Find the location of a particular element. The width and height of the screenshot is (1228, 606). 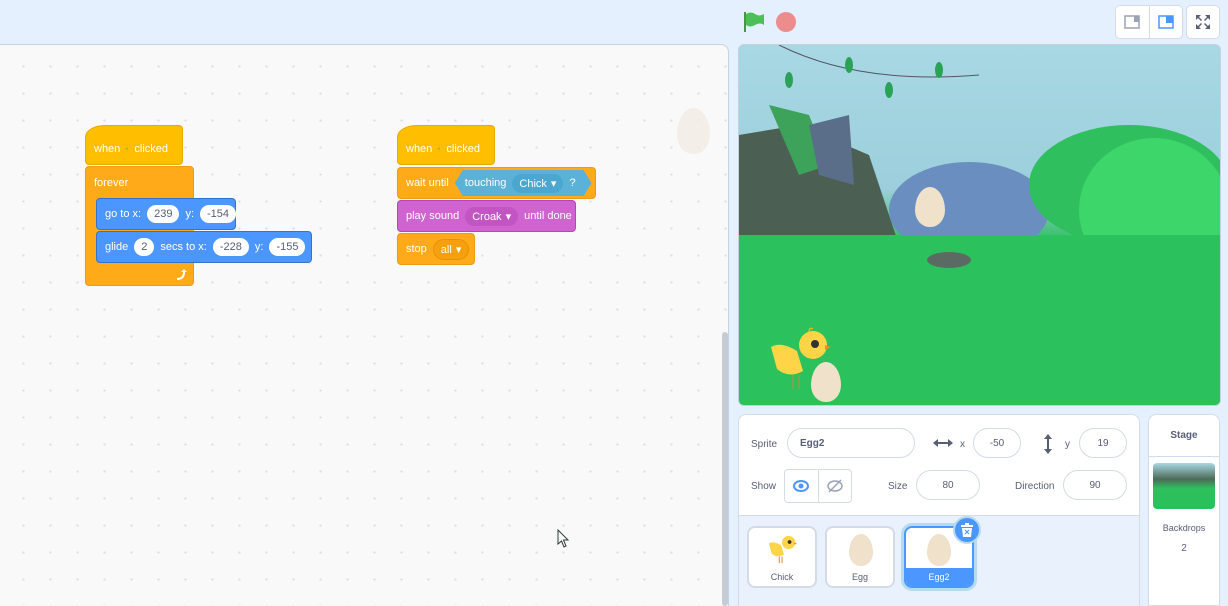

fullscreen-button is located at coordinates (1203, 22).